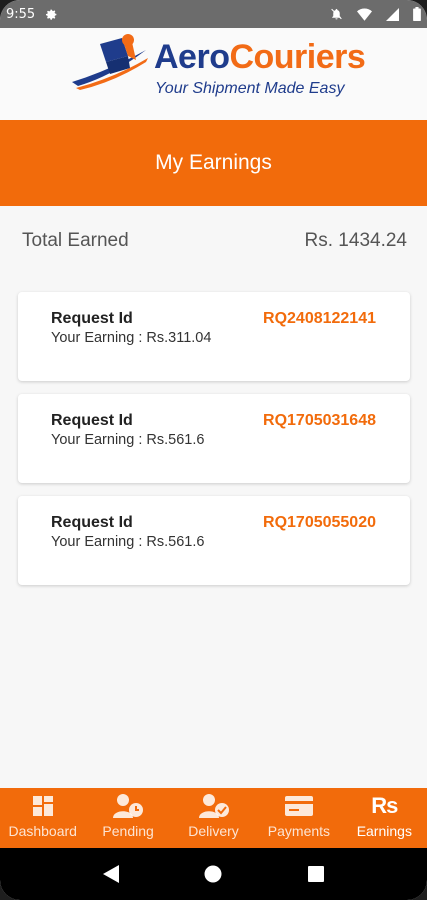 The image size is (427, 900). I want to click on courier-logo-icon, so click(110, 63).